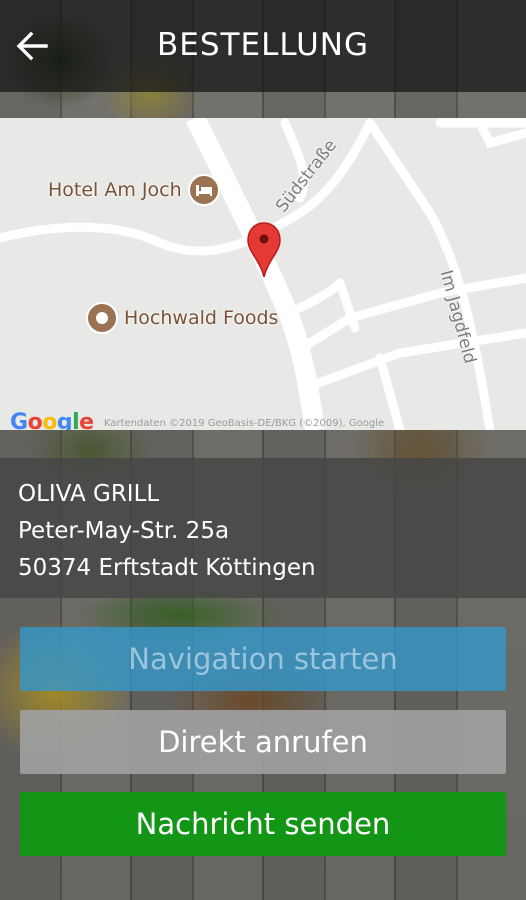  I want to click on poi-hotel-am-joch: Hotel Am Joch, so click(134, 190).